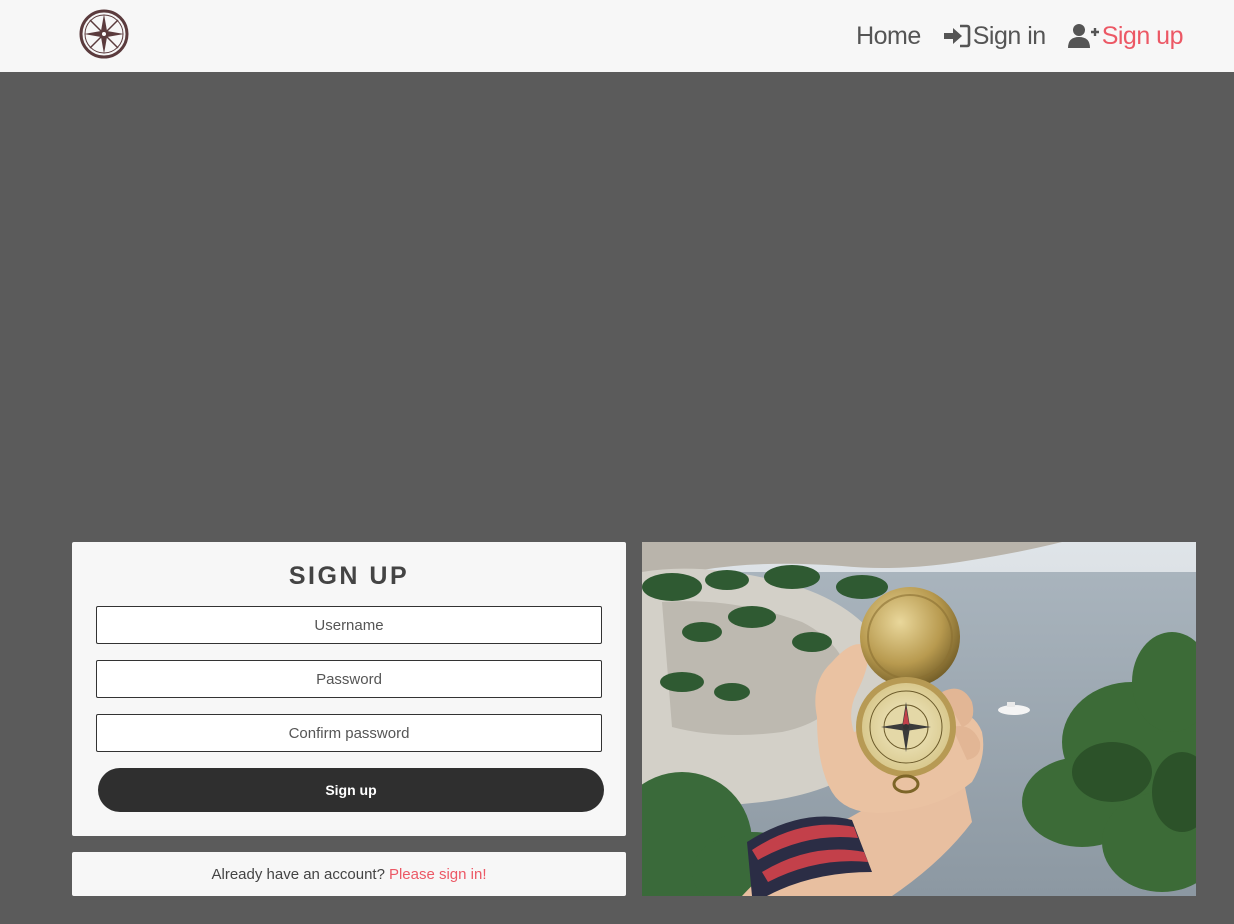  I want to click on confirm-password-input, so click(349, 733).